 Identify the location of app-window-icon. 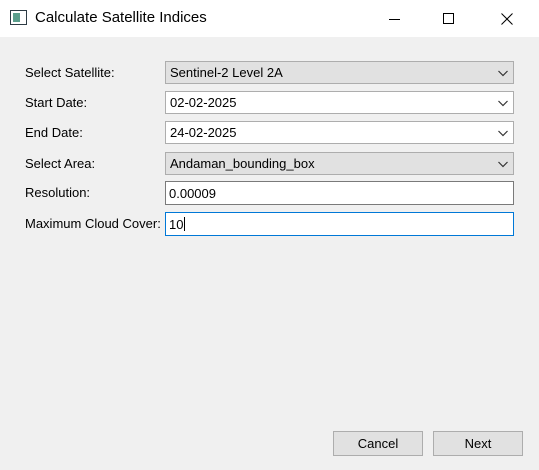
(18, 17).